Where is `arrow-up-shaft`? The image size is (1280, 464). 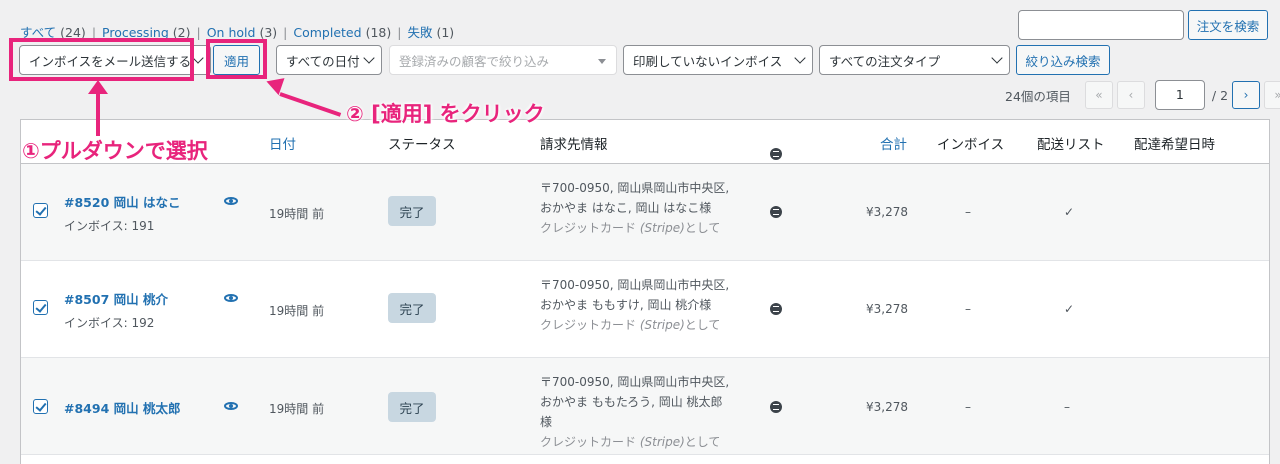
arrow-up-shaft is located at coordinates (98, 114).